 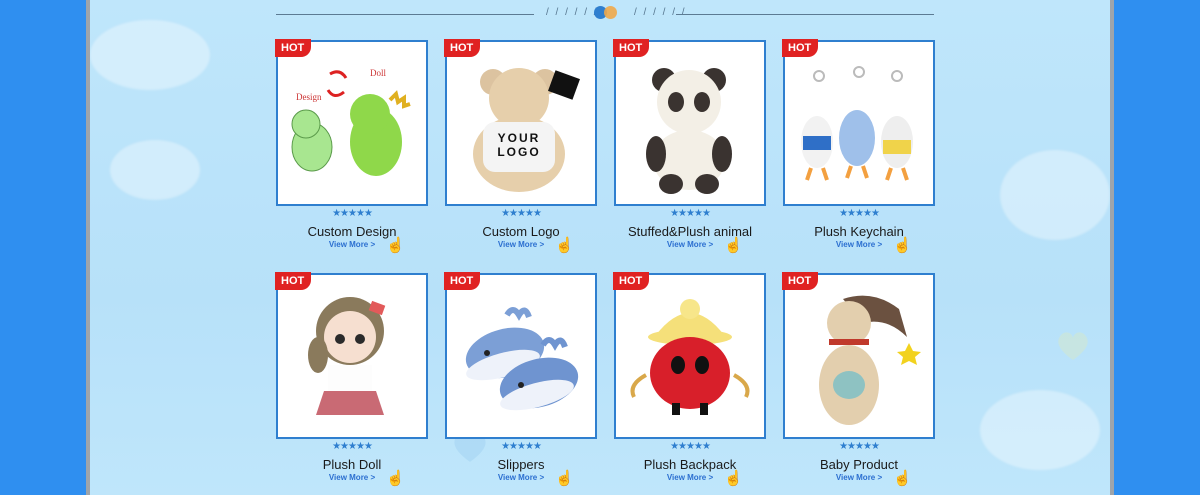 What do you see at coordinates (518, 152) in the screenshot?
I see `image-label-logo: LOGO` at bounding box center [518, 152].